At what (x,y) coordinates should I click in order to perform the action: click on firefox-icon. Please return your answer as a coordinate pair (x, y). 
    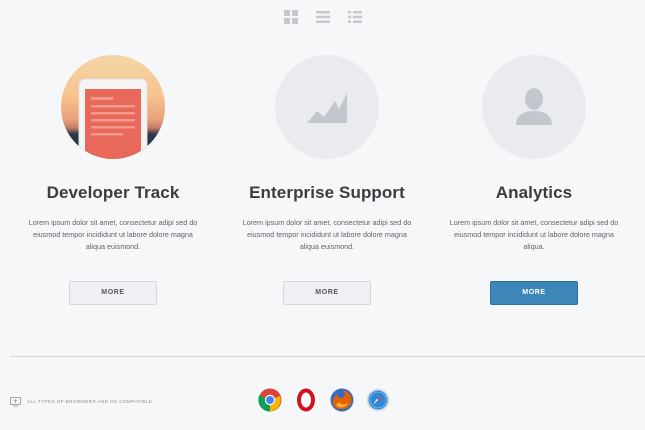
    Looking at the image, I should click on (342, 400).